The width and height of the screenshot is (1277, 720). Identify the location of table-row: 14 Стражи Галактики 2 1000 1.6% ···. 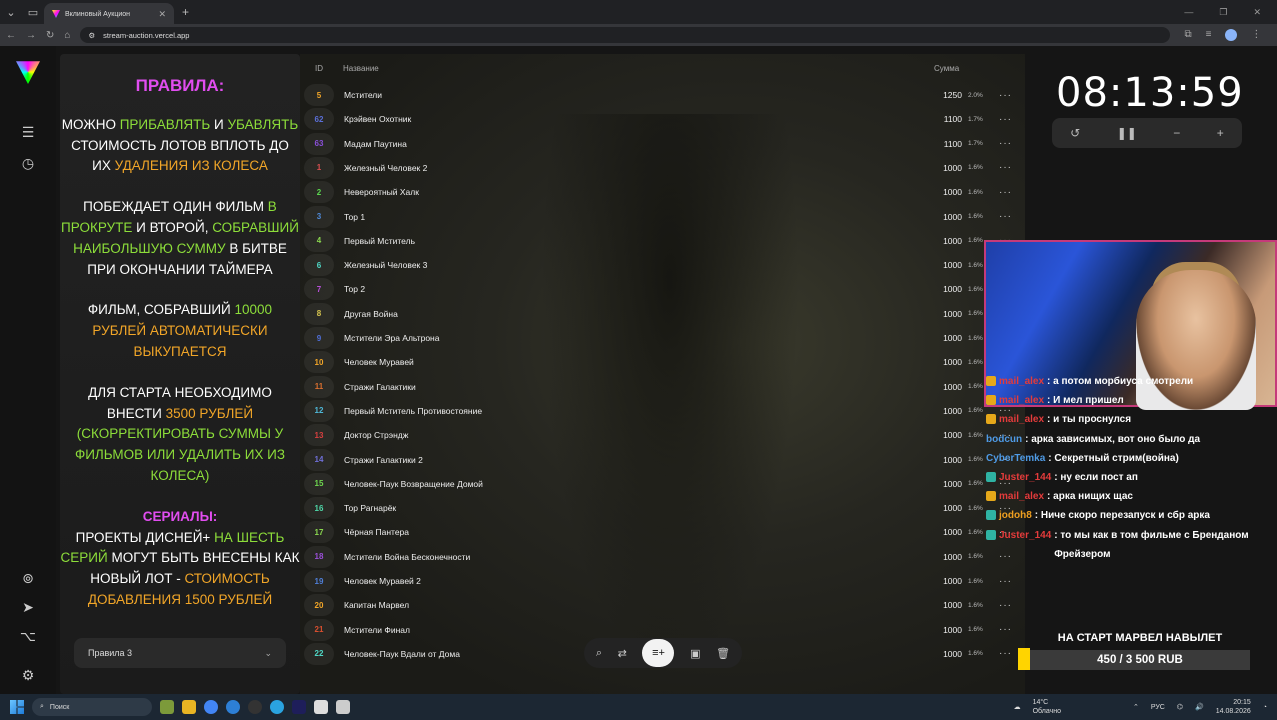
(664, 459).